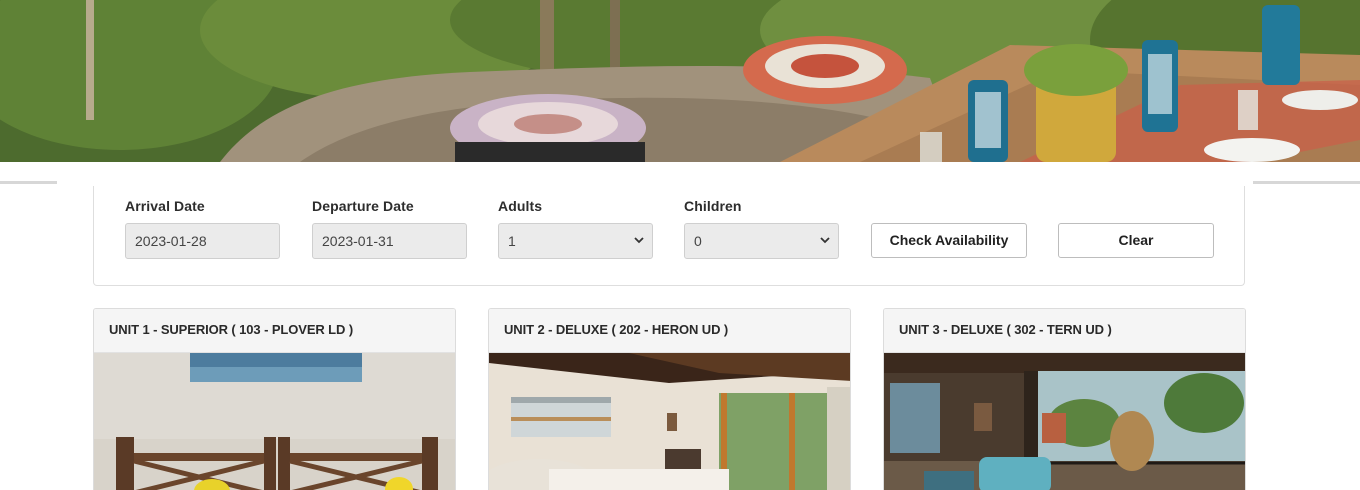 The image size is (1360, 490). Describe the element at coordinates (1136, 240) in the screenshot. I see `clear-button: Clear` at that location.